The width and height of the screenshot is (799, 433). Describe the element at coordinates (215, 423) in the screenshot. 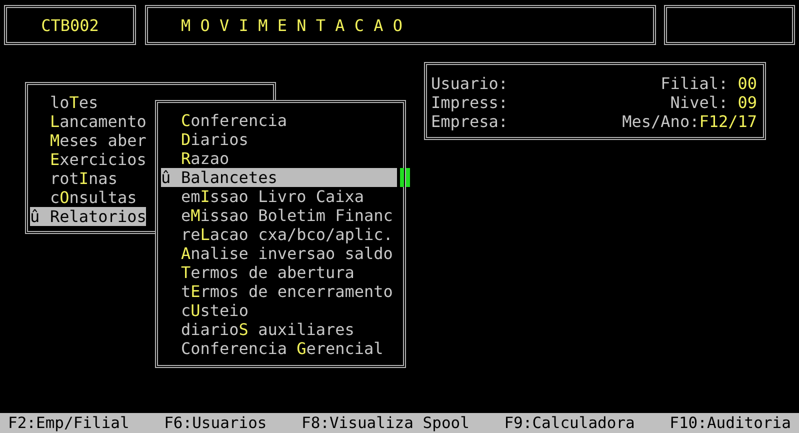

I see `function-key-hint: F6:Usuarios` at that location.